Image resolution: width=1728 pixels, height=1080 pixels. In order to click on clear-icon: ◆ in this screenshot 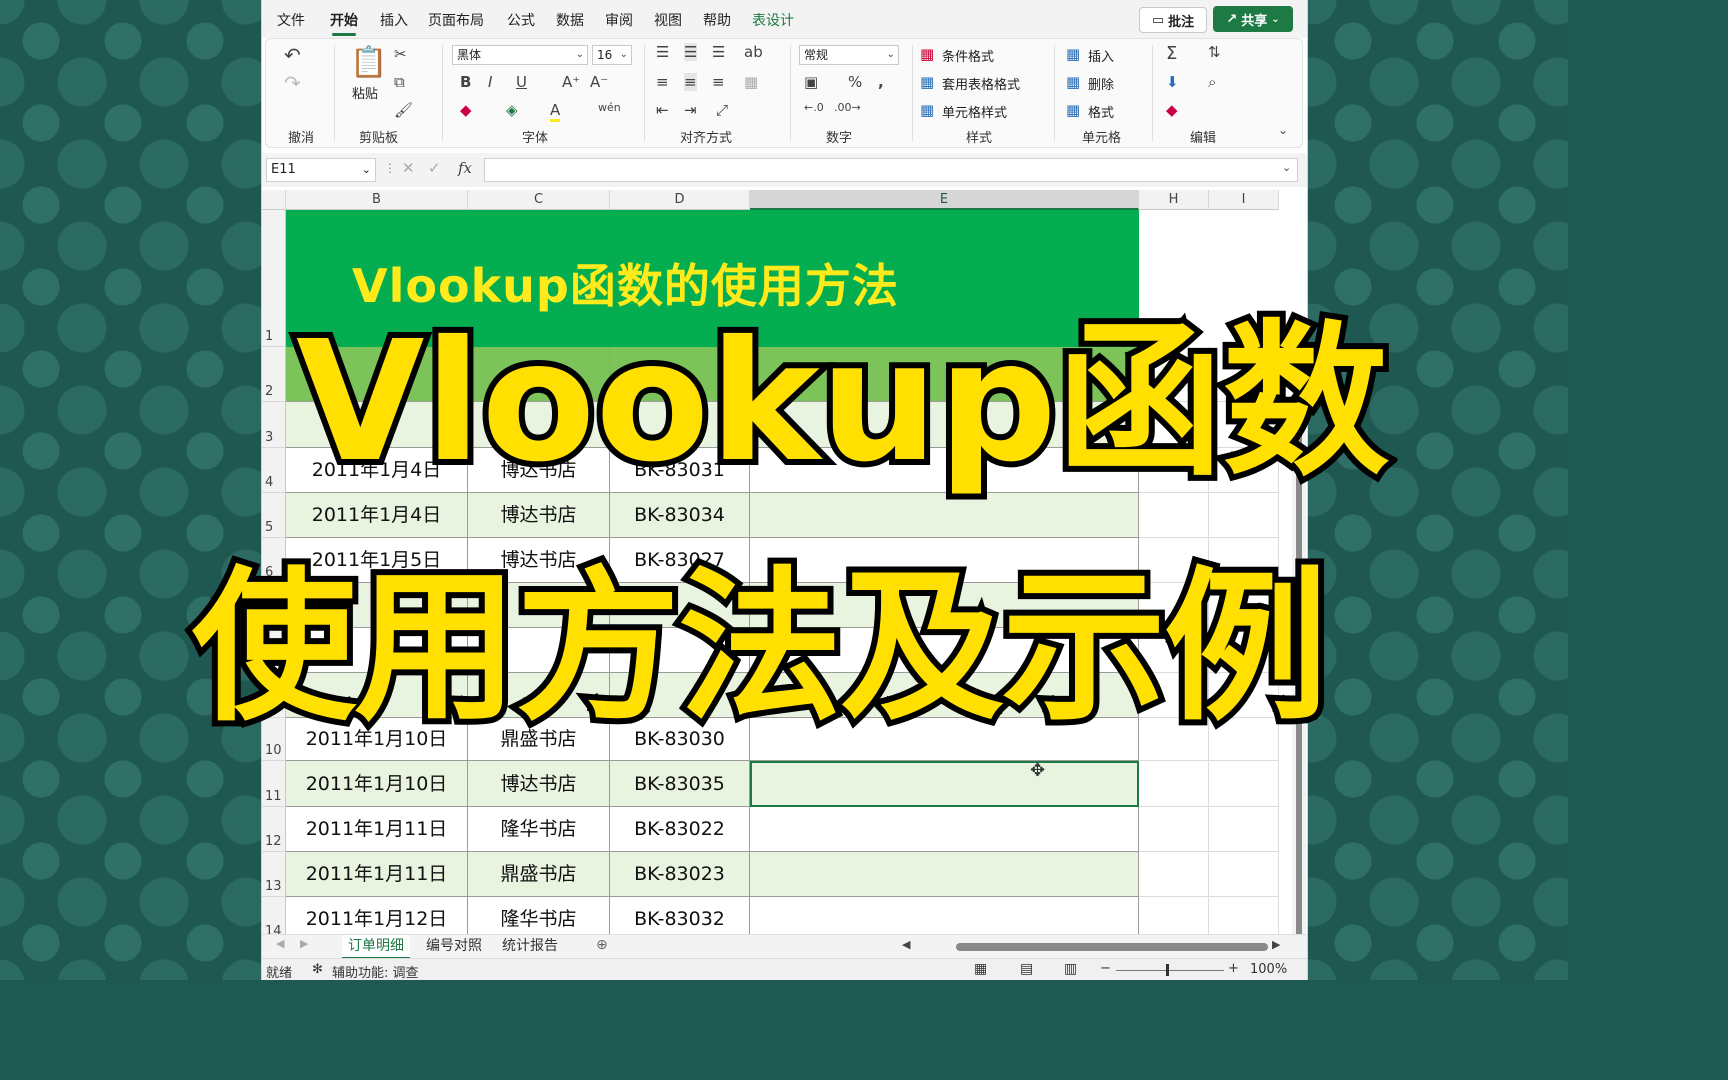, I will do `click(1172, 110)`.